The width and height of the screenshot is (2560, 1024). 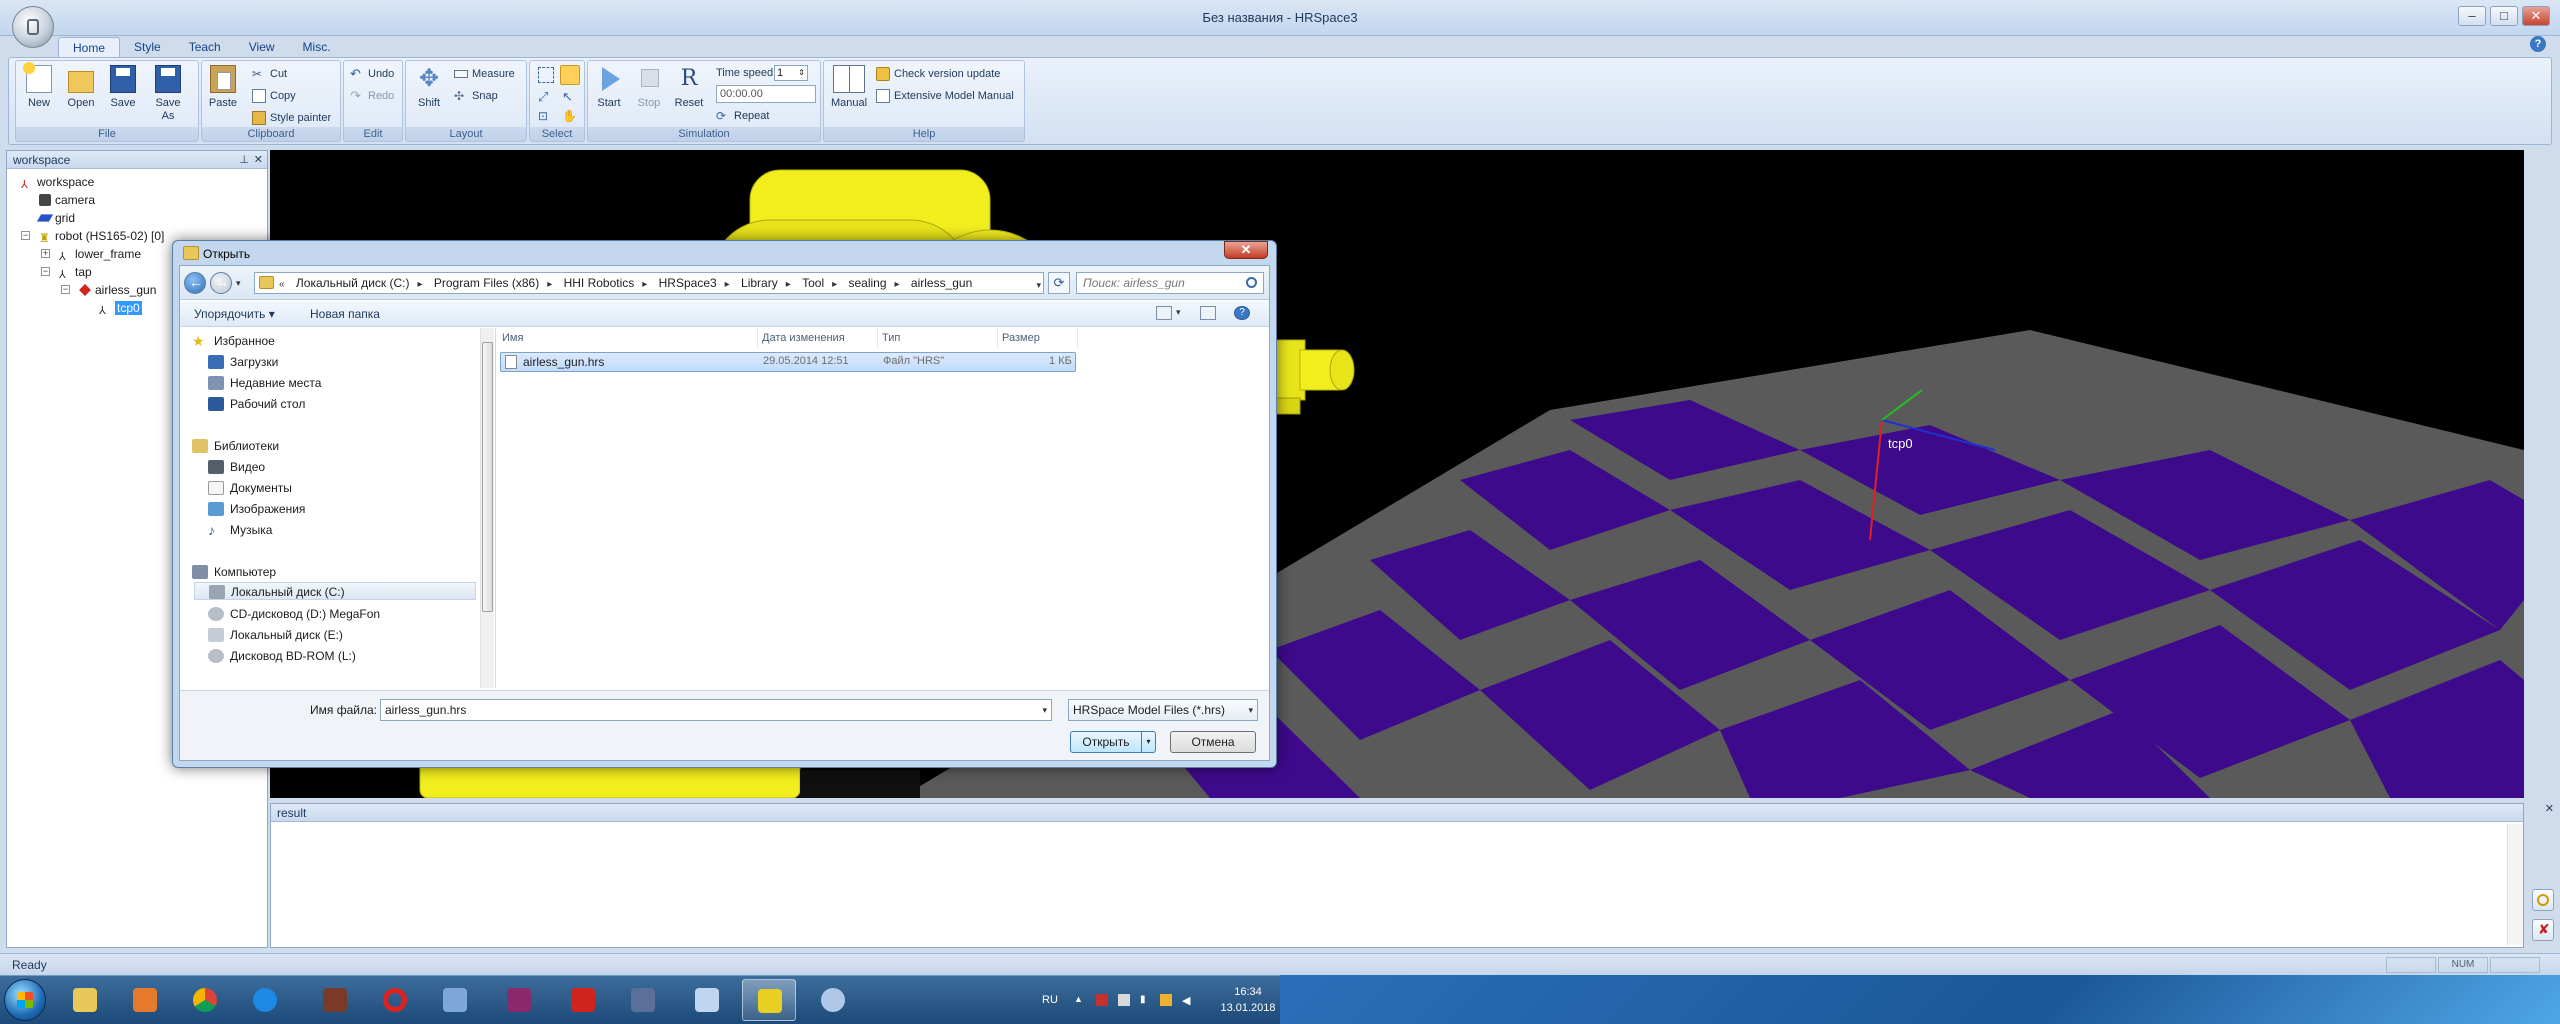 What do you see at coordinates (234, 572) in the screenshot?
I see `nav-computer: Компьютер` at bounding box center [234, 572].